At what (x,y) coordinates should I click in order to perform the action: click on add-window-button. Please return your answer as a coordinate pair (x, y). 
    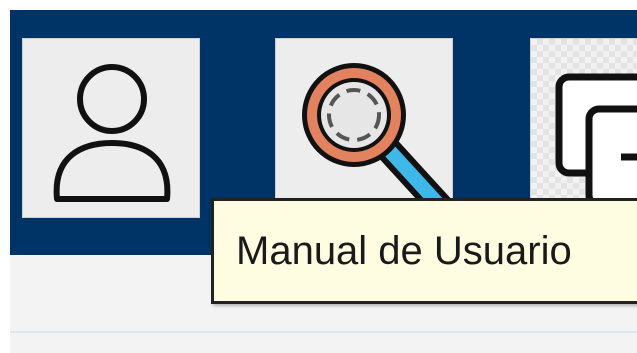
    Looking at the image, I should click on (583, 128).